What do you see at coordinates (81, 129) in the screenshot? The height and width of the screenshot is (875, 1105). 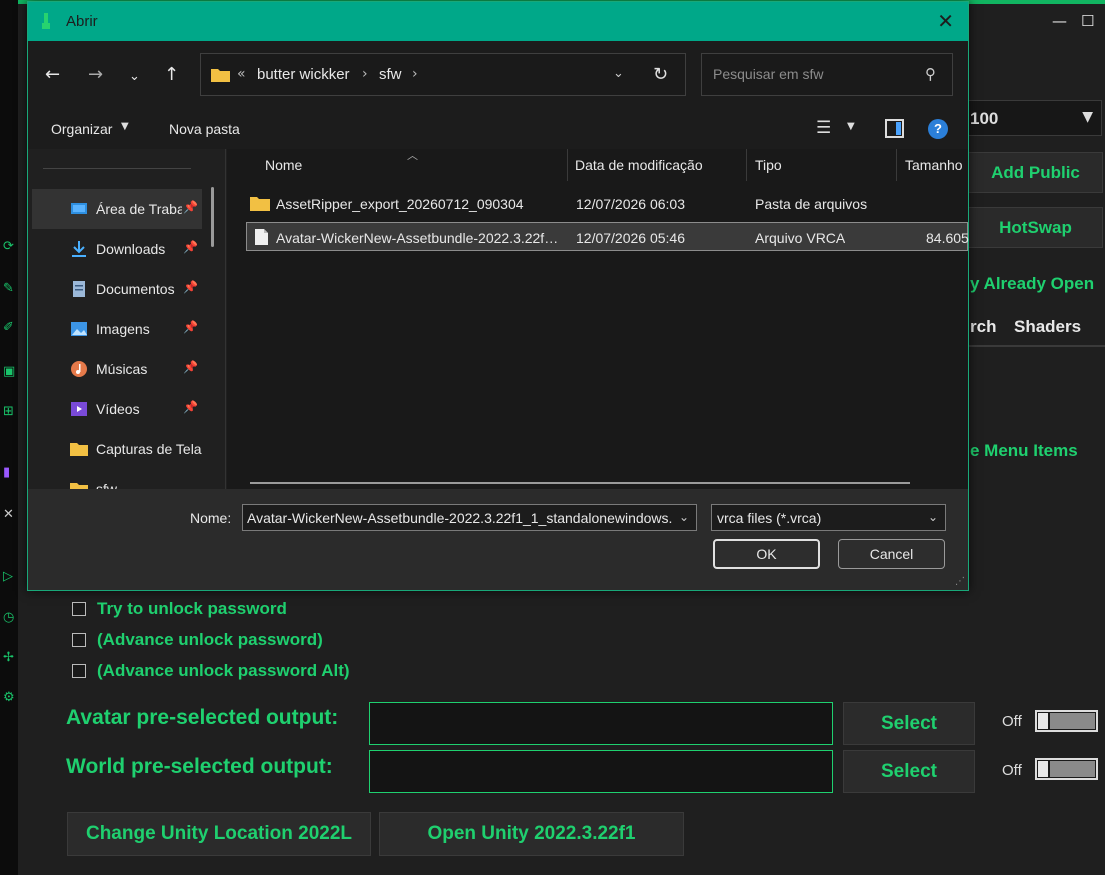 I see `organize-button: Organizar` at bounding box center [81, 129].